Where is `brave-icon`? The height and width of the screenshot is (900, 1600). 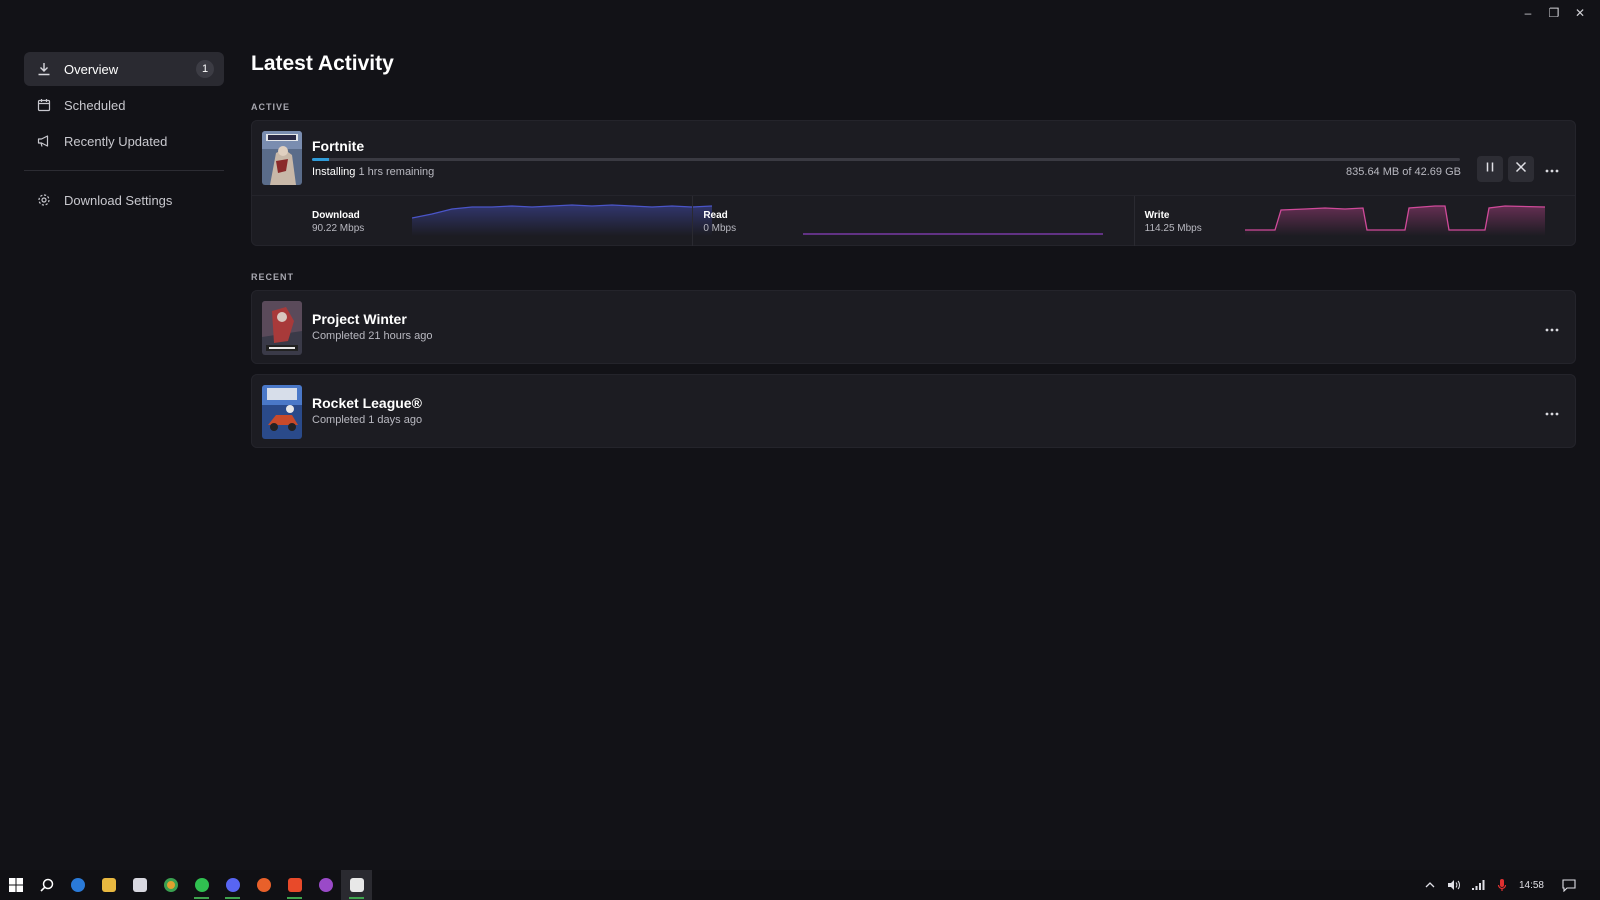 brave-icon is located at coordinates (294, 885).